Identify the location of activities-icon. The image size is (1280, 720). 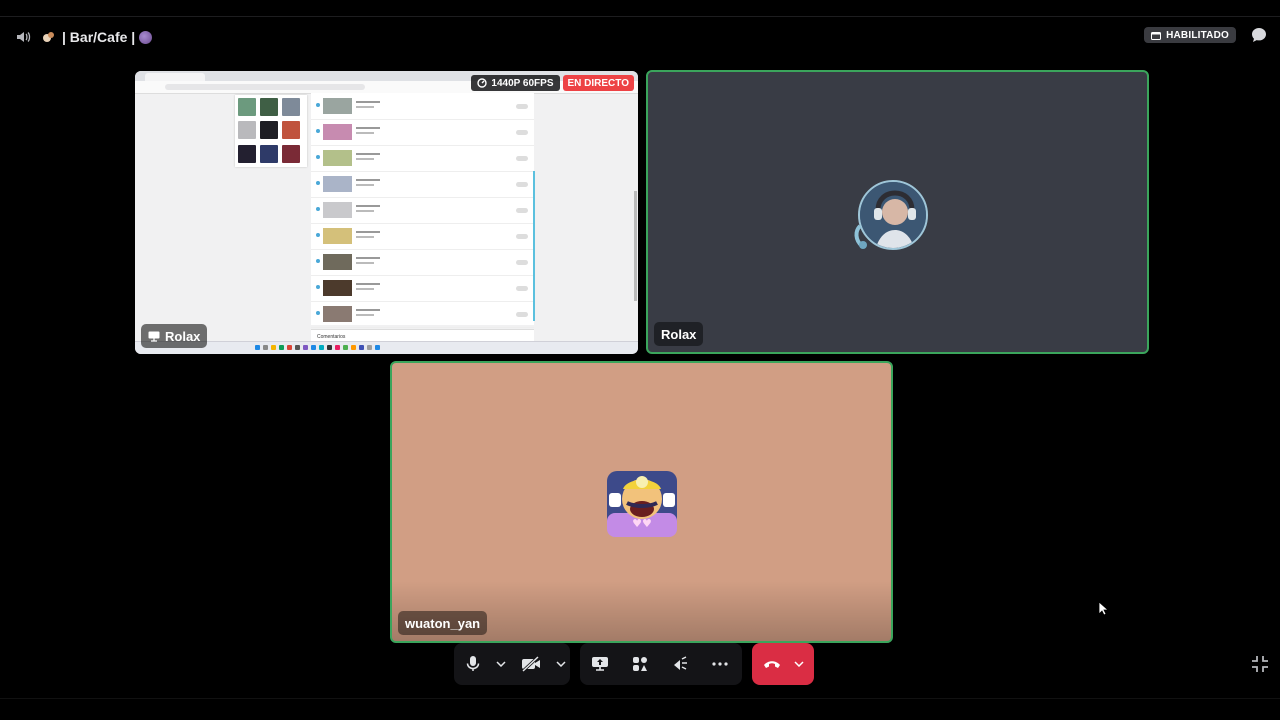
(640, 664).